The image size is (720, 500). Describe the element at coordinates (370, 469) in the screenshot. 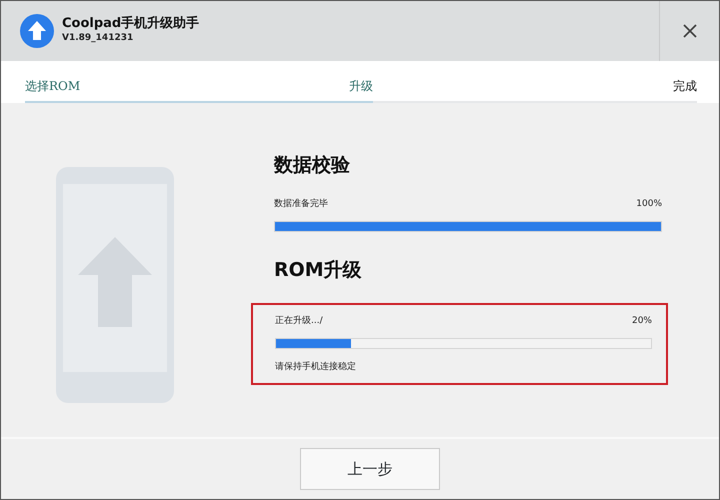

I see `back-button: 上一步` at that location.